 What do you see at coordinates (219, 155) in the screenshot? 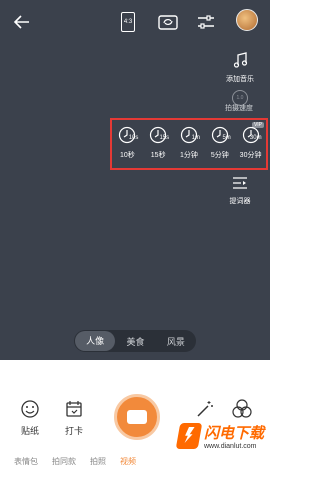
I see `timer-label: 5分钟` at bounding box center [219, 155].